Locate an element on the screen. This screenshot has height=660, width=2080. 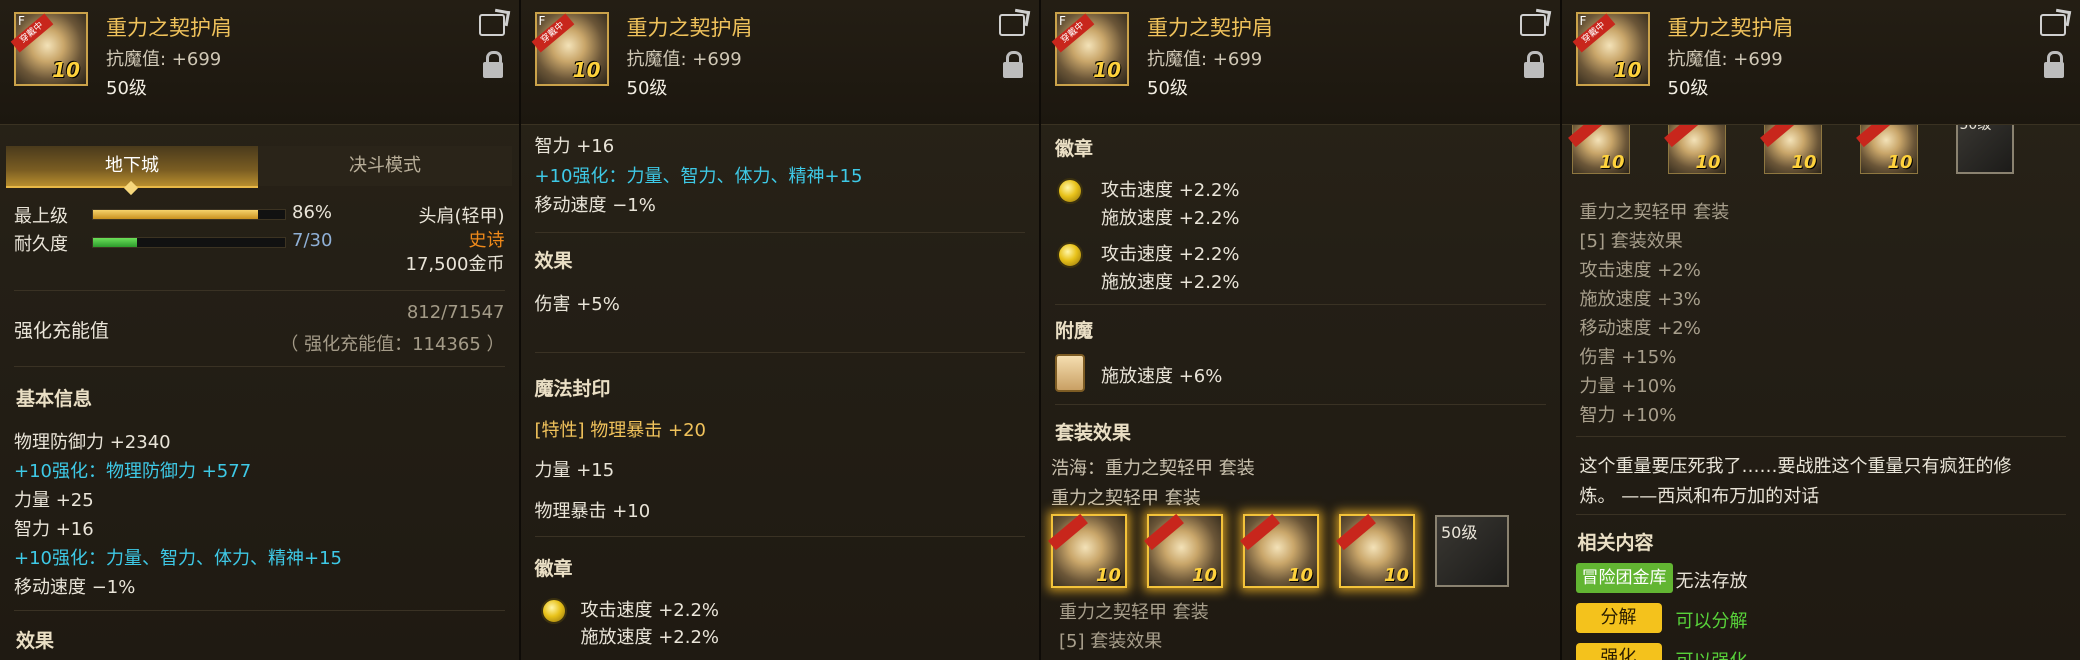
tab-pvp: 决斗模式 is located at coordinates (385, 166).